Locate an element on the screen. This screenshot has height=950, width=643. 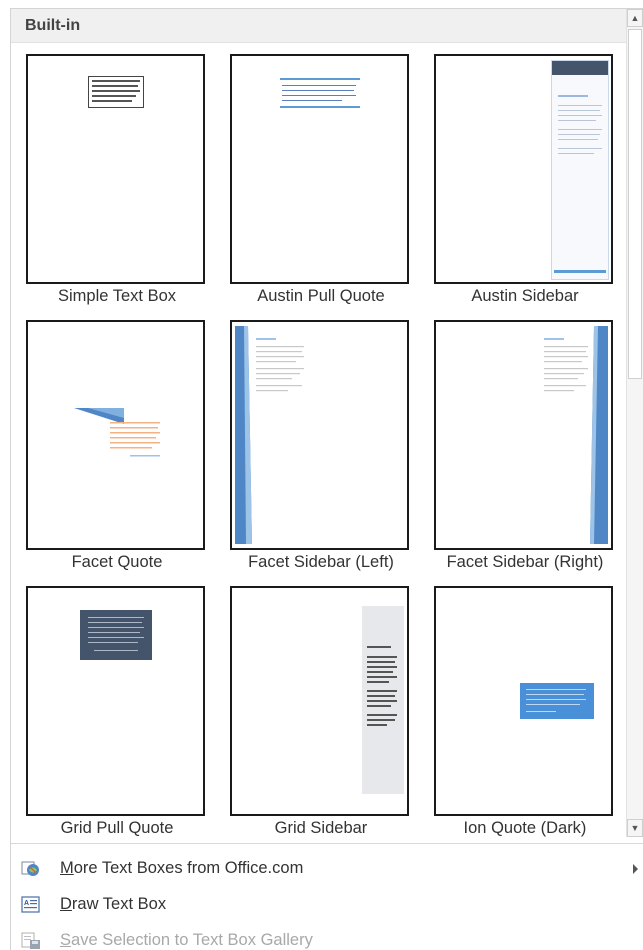
thumbnail-austin-pull-quote is located at coordinates (319, 169).